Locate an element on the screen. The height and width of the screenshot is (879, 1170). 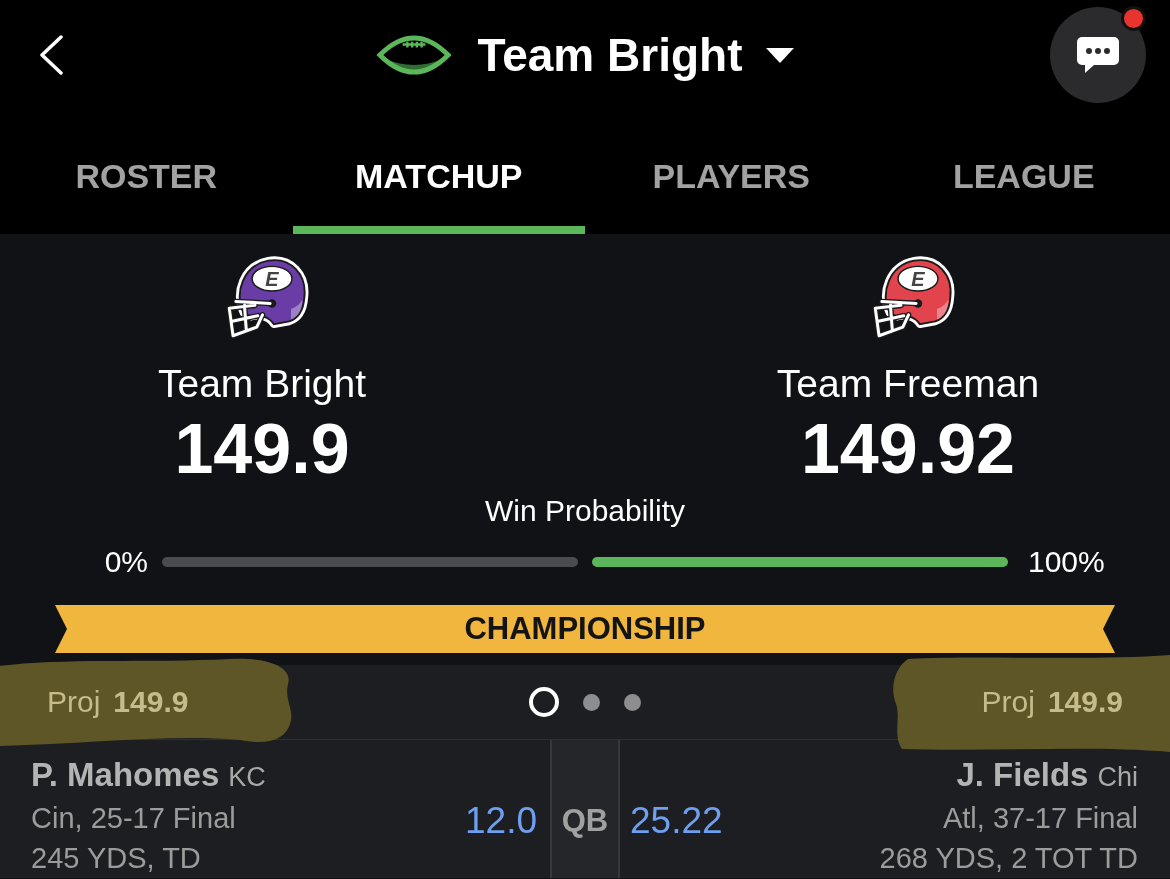
position-slot: QB is located at coordinates (585, 809).